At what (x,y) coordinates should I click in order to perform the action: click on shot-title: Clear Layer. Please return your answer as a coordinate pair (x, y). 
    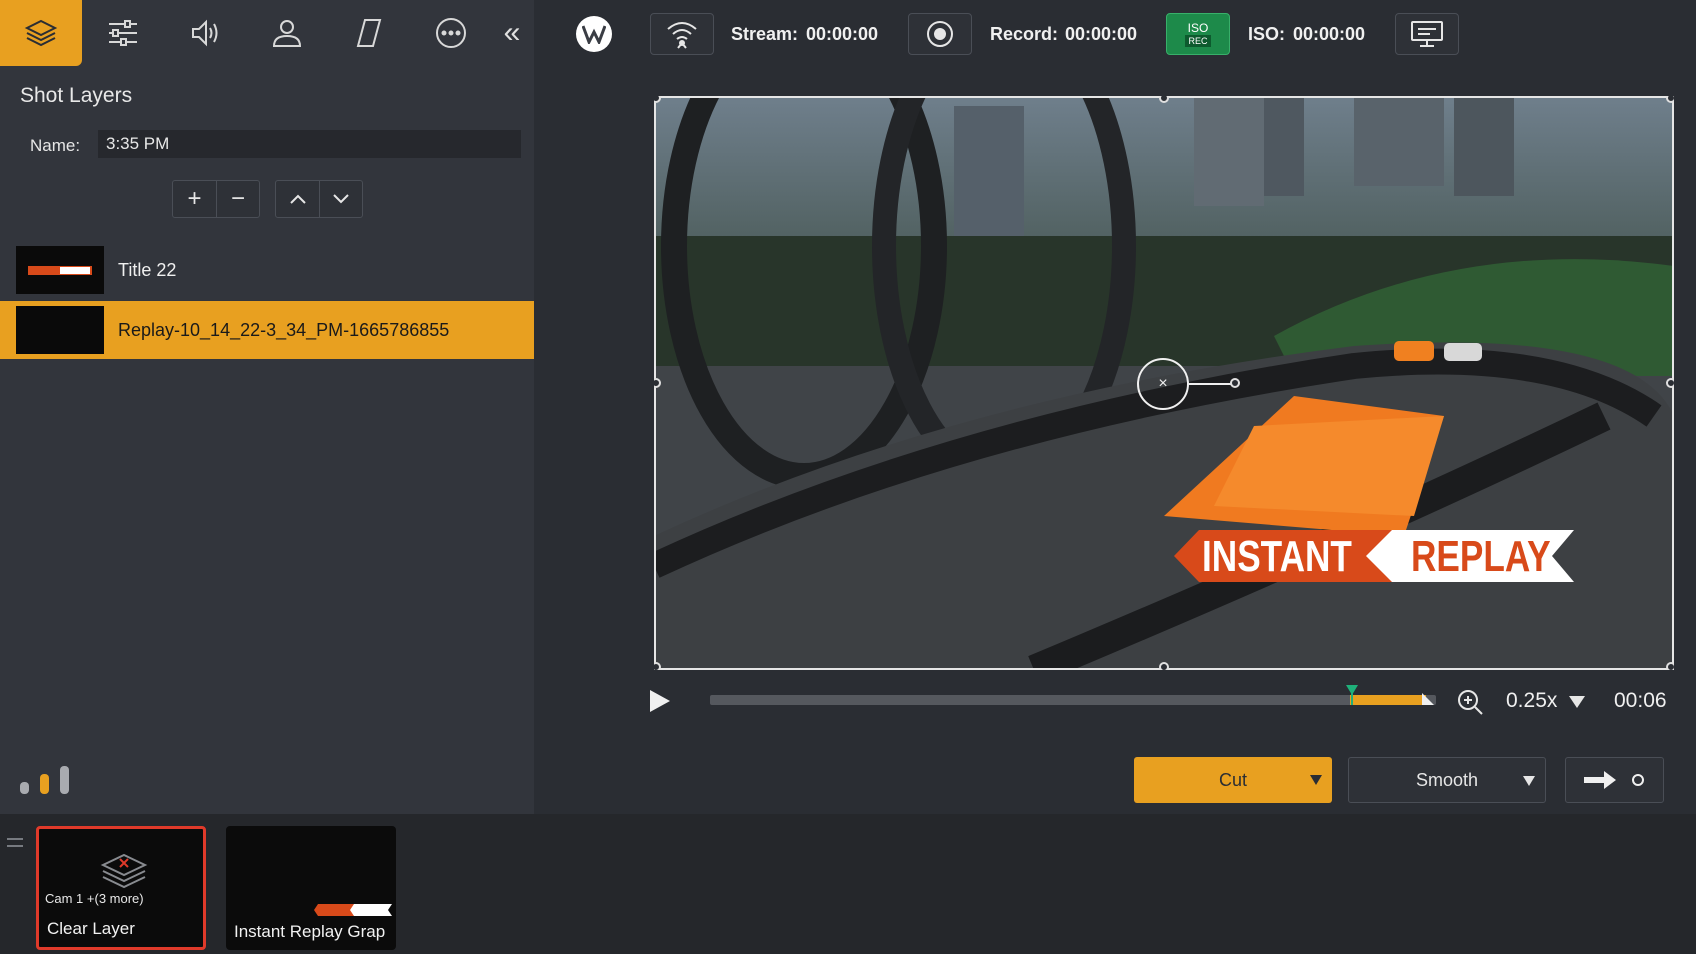
    Looking at the image, I should click on (91, 928).